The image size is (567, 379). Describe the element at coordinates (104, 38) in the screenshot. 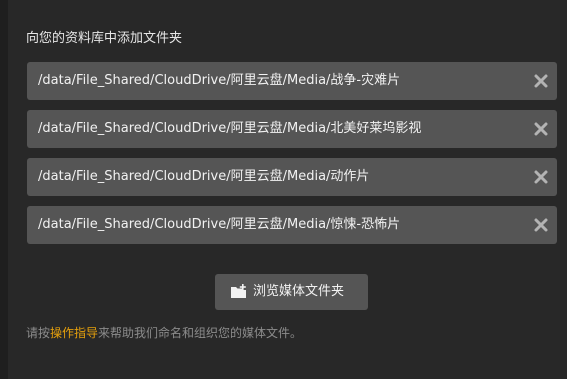

I see `section-heading: 向您的资料库中添加文件夹` at that location.